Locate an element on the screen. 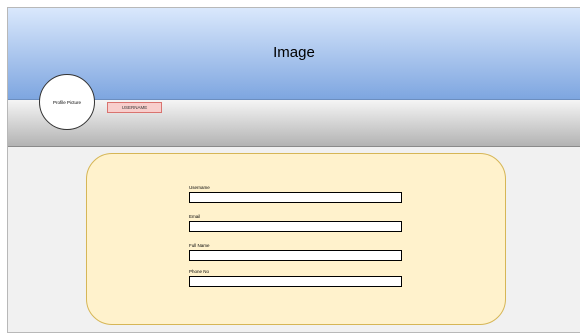 The width and height of the screenshot is (580, 334). full-name-field is located at coordinates (295, 255).